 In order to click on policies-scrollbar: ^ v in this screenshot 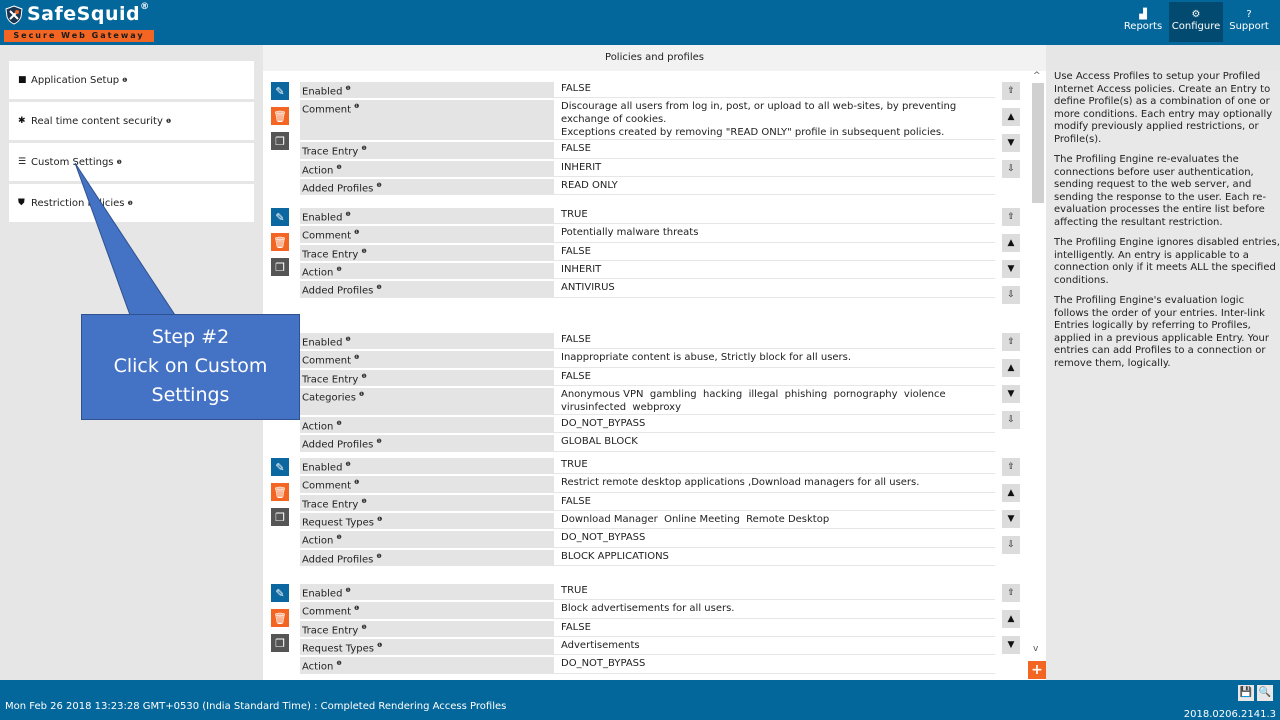, I will do `click(1038, 366)`.